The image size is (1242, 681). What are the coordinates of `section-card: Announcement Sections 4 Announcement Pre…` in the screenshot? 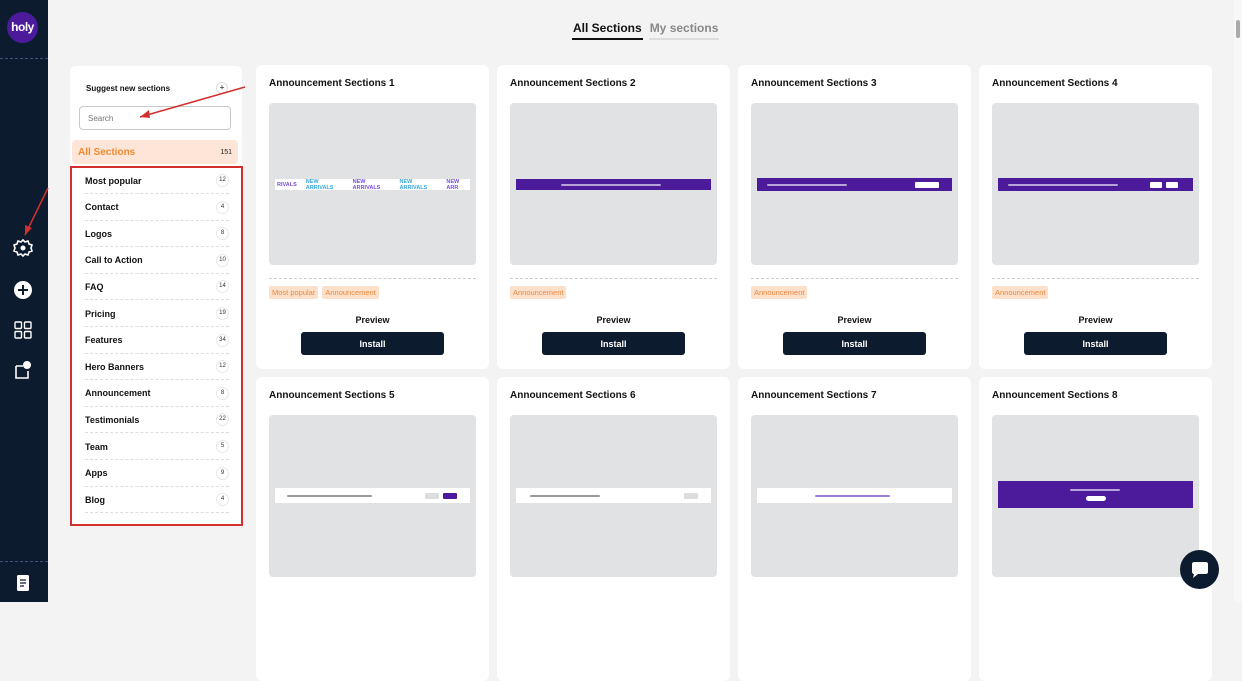 It's located at (1095, 217).